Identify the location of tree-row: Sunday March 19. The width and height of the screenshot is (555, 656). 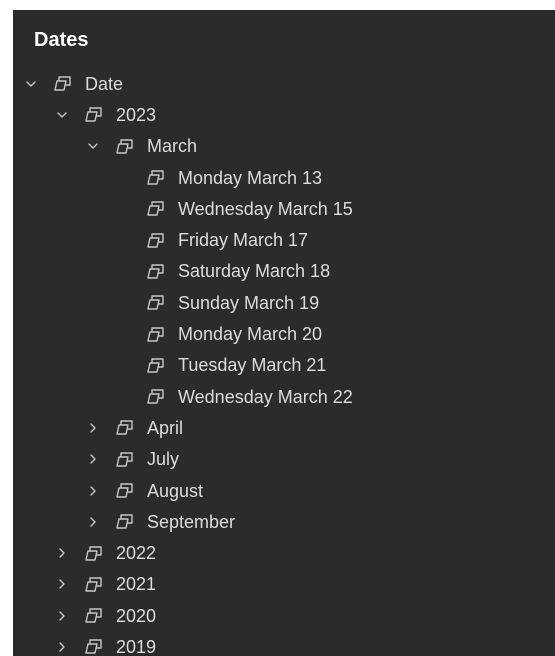
(284, 302).